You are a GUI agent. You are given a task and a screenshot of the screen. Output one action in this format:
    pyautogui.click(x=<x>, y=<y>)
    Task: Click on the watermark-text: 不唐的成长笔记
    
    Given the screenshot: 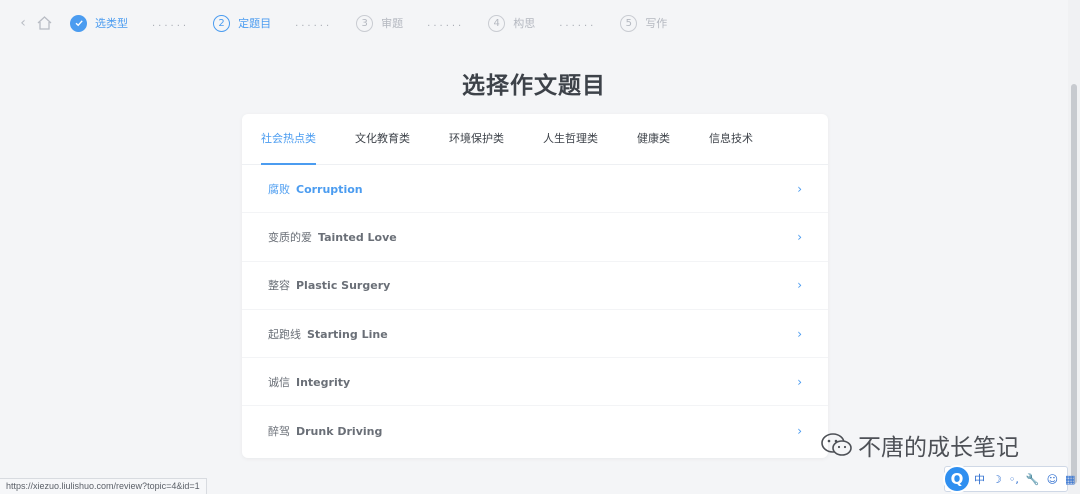 What is the action you would take?
    pyautogui.click(x=938, y=448)
    